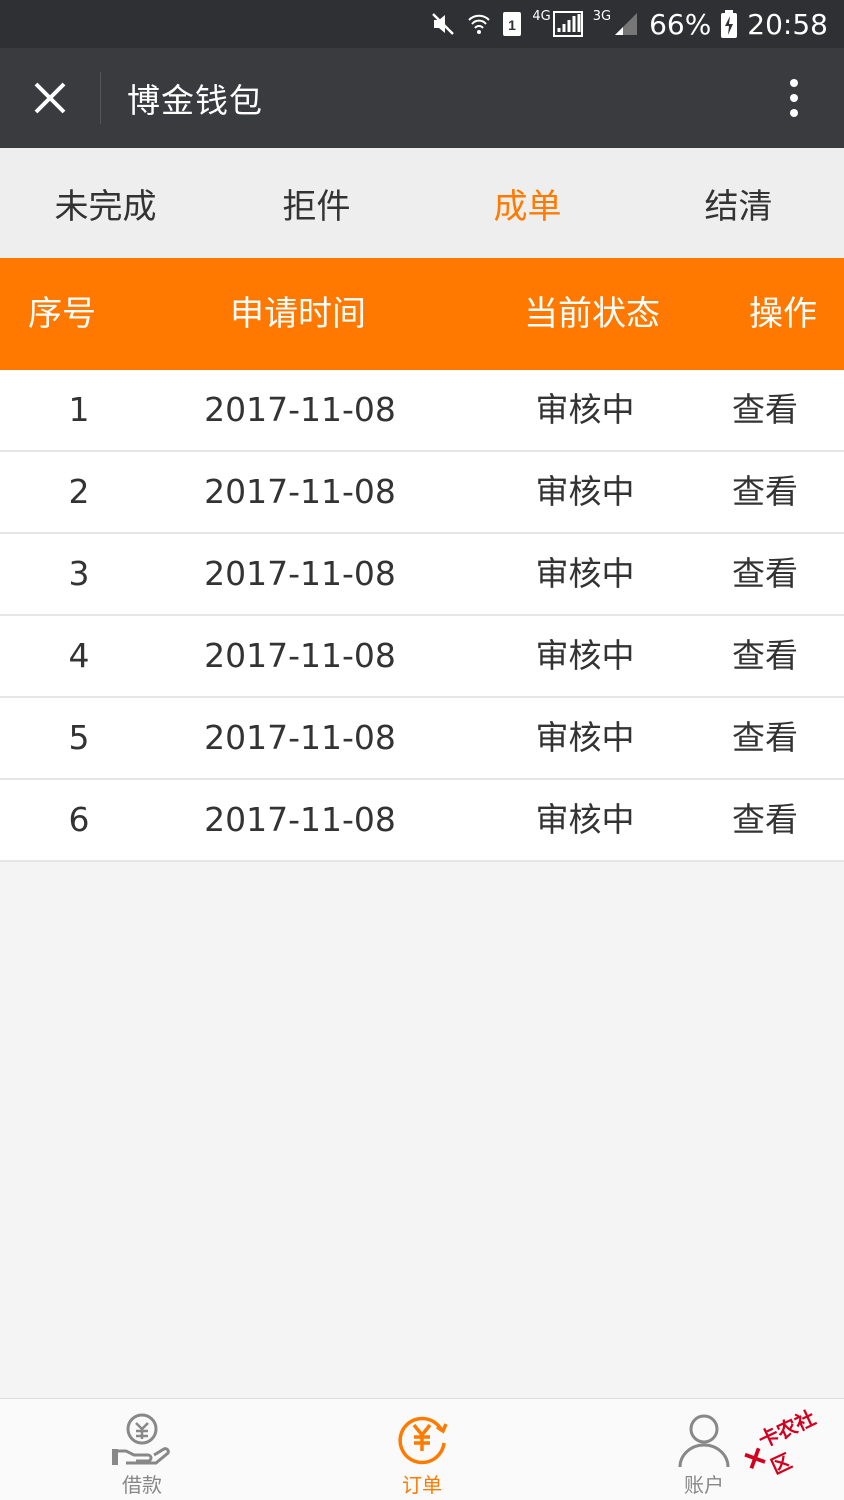 Image resolution: width=844 pixels, height=1500 pixels. What do you see at coordinates (567, 24) in the screenshot?
I see `signal-icon` at bounding box center [567, 24].